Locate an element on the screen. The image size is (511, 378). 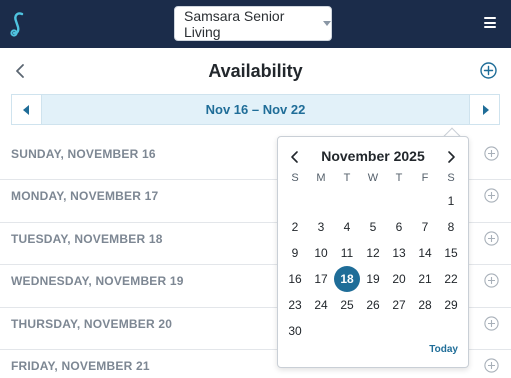
calendar-day: 8 is located at coordinates (451, 227).